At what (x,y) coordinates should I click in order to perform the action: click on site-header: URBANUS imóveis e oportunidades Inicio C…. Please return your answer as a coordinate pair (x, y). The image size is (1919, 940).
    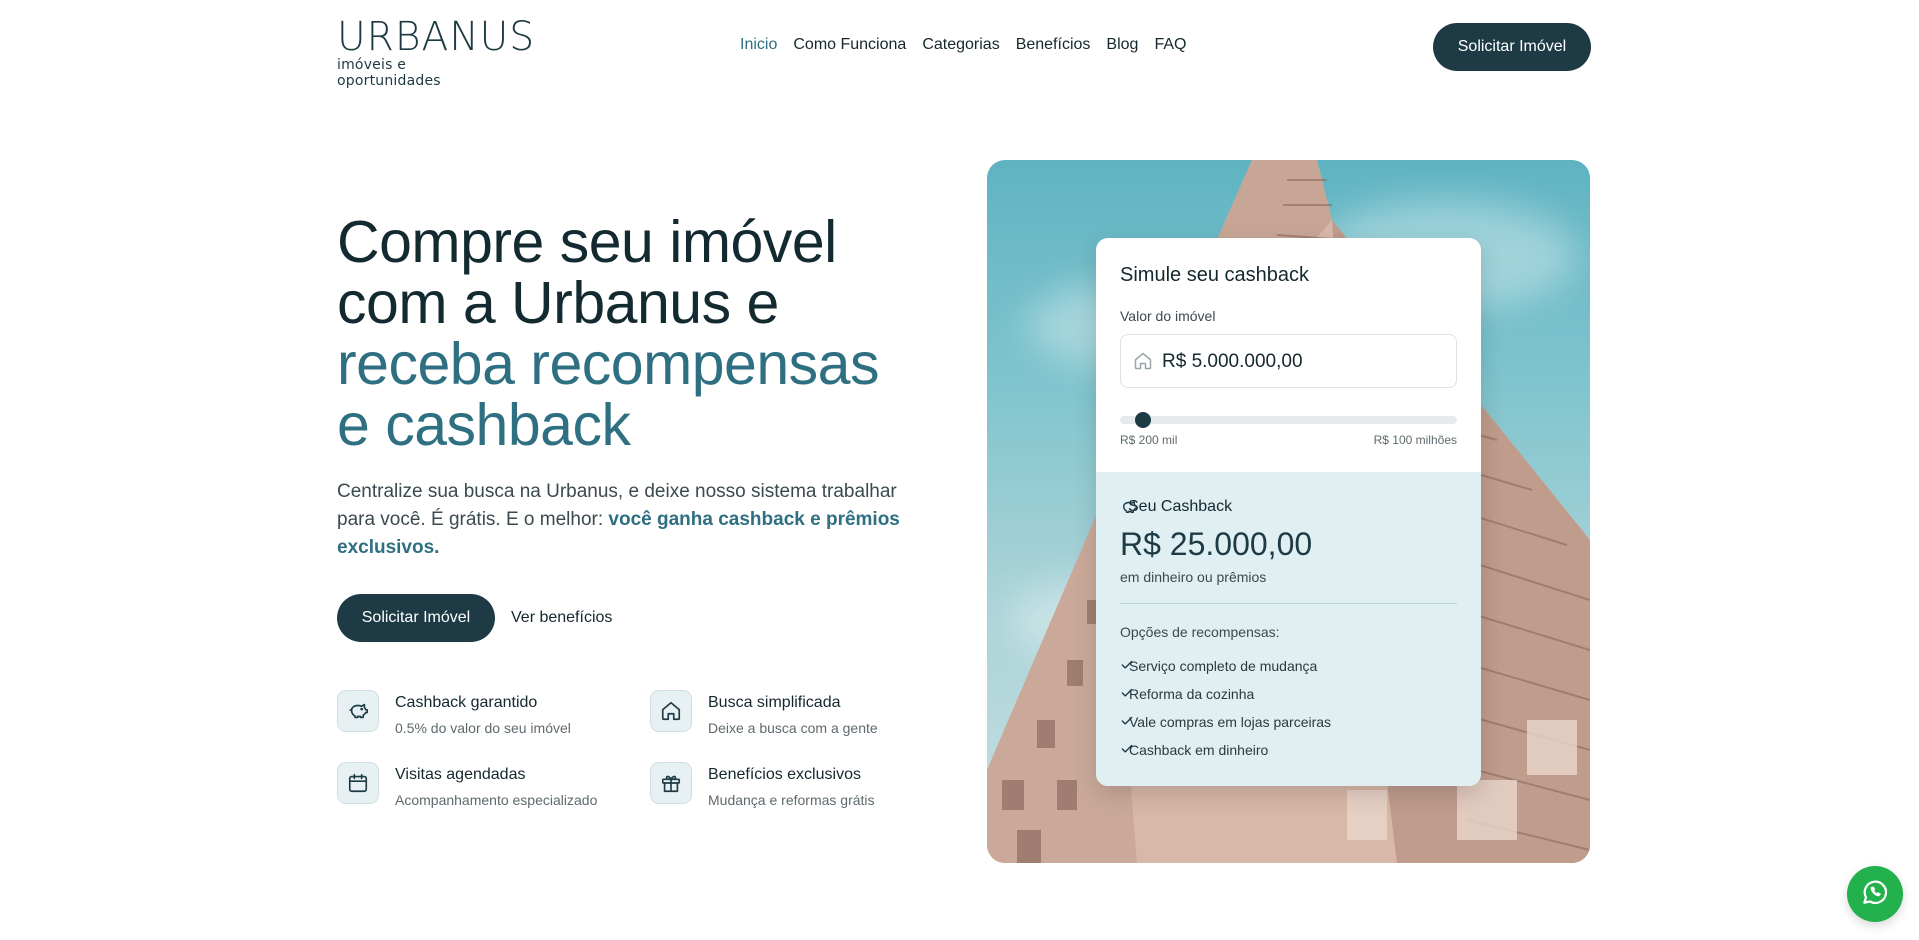
    Looking at the image, I should click on (959, 48).